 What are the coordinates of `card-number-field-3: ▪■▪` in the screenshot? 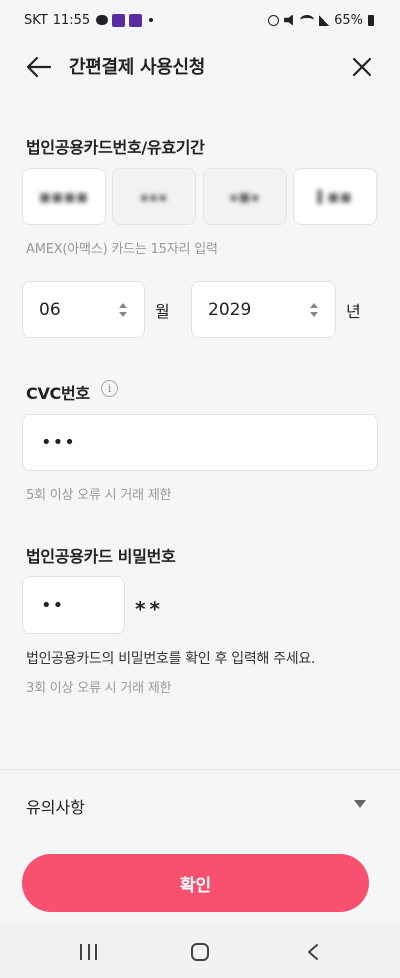 It's located at (245, 196).